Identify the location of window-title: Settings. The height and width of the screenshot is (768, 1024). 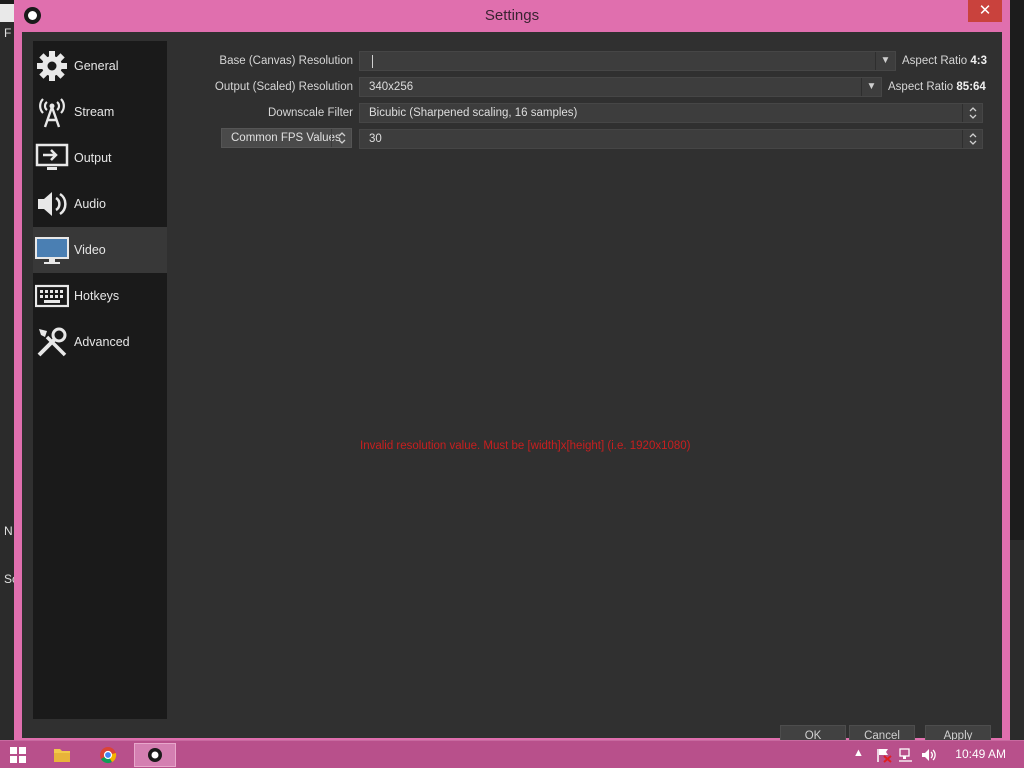
(512, 15).